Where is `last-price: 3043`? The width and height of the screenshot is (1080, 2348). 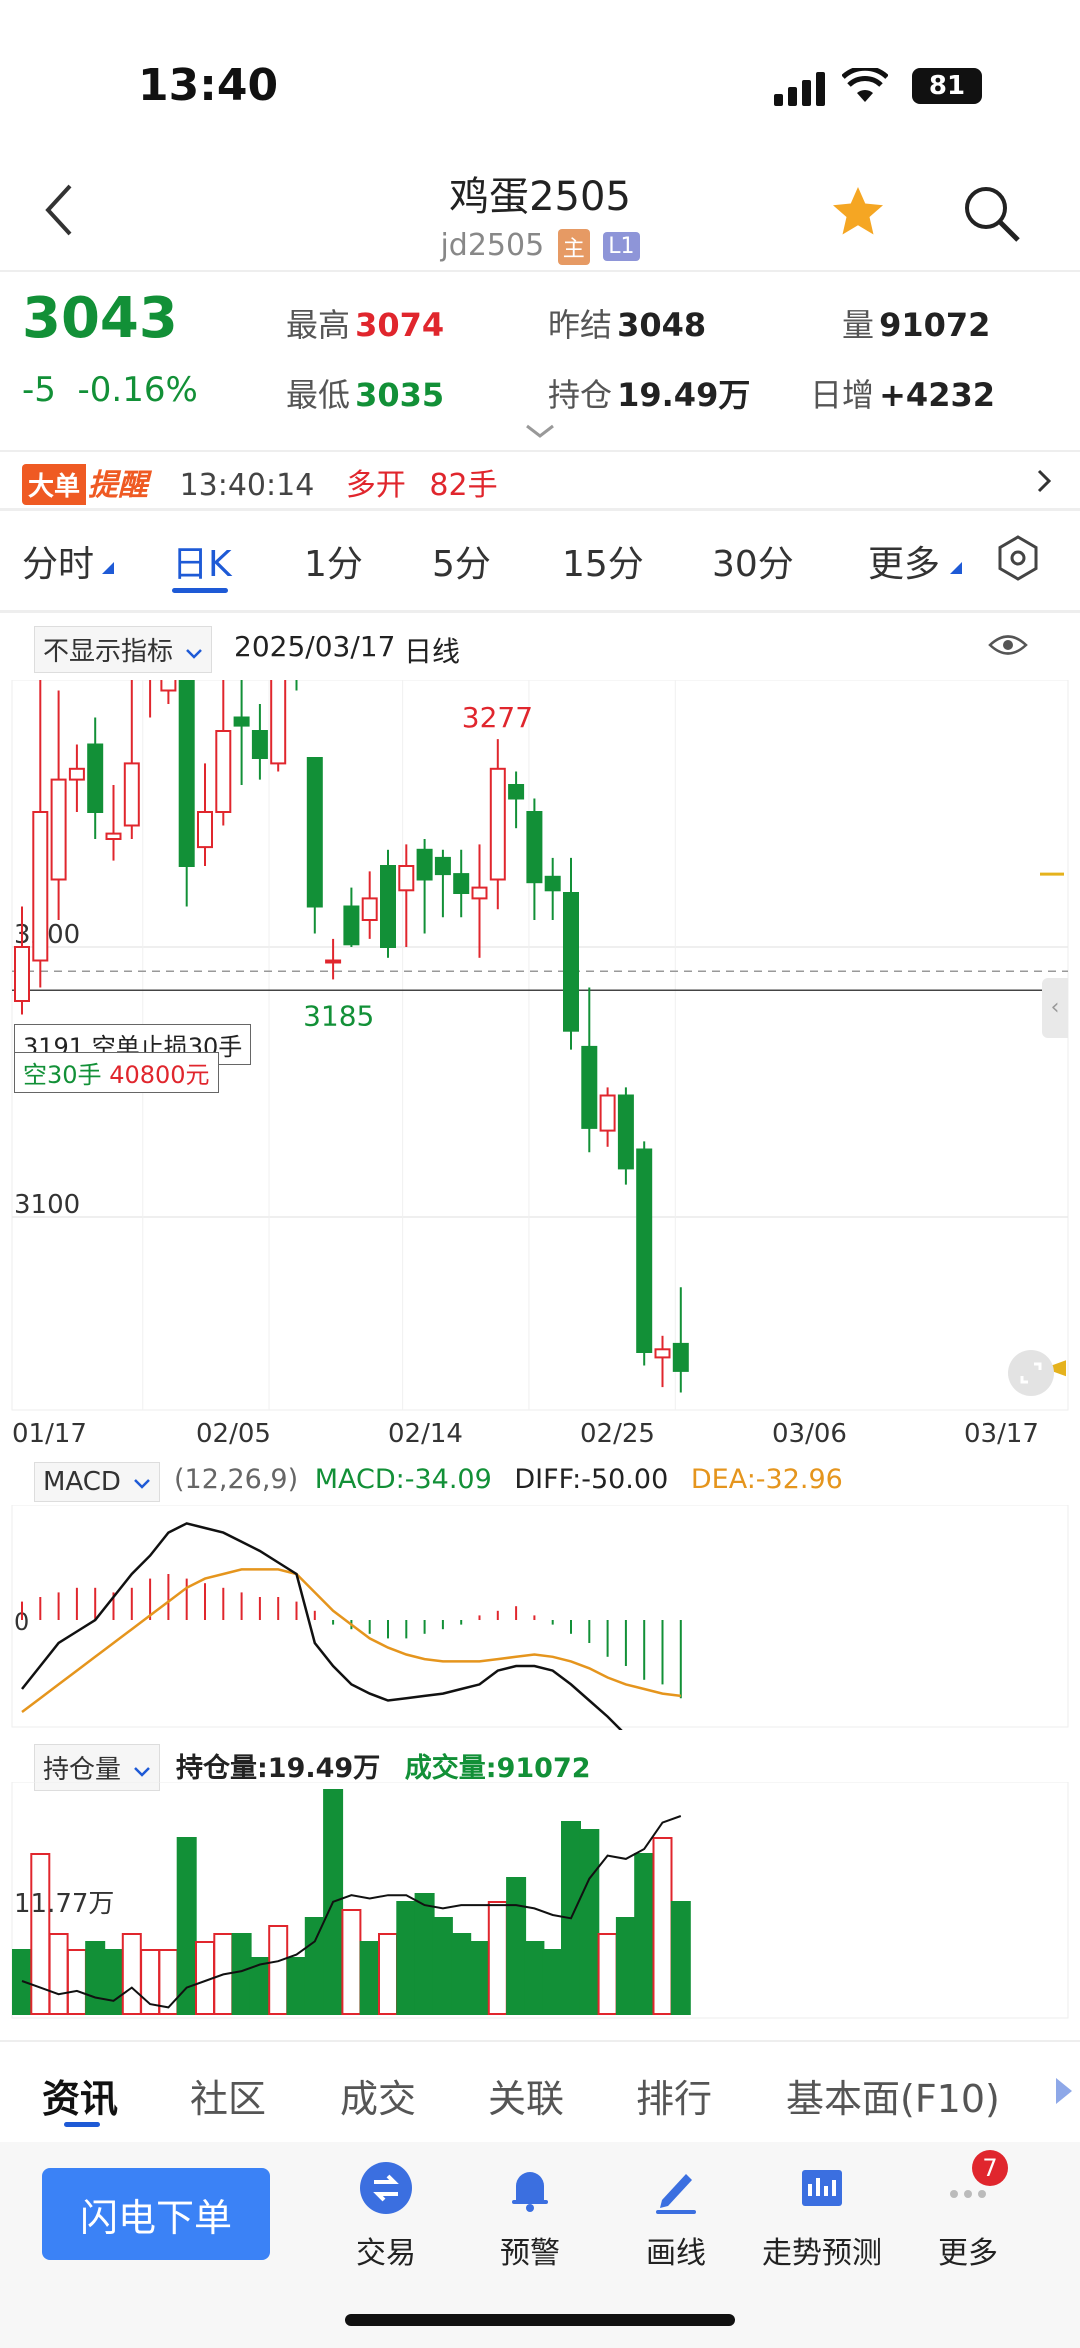
last-price: 3043 is located at coordinates (100, 318).